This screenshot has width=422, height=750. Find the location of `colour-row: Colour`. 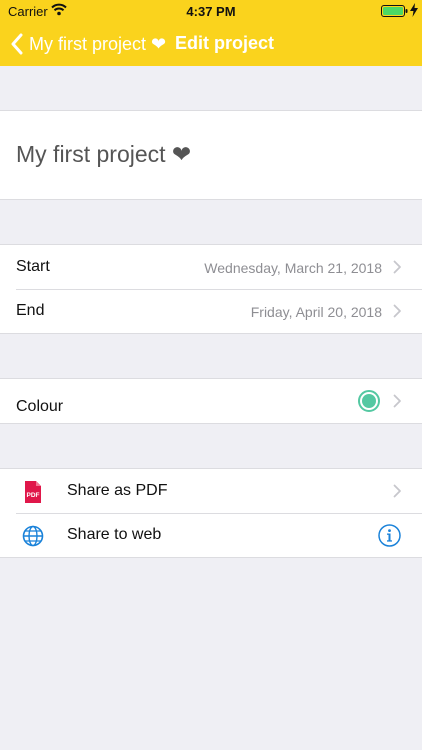

colour-row: Colour is located at coordinates (211, 401).